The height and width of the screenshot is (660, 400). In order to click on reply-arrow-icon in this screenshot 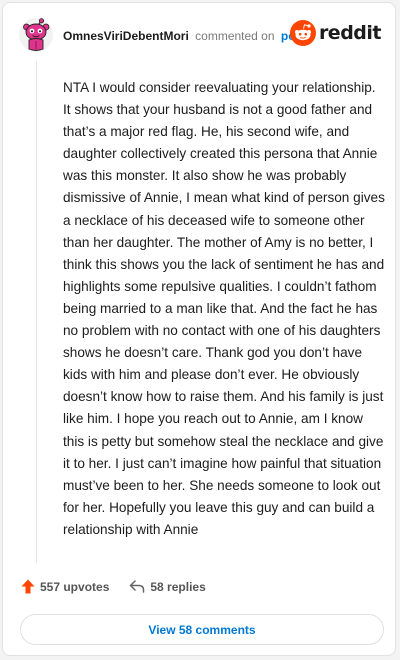, I will do `click(137, 586)`.